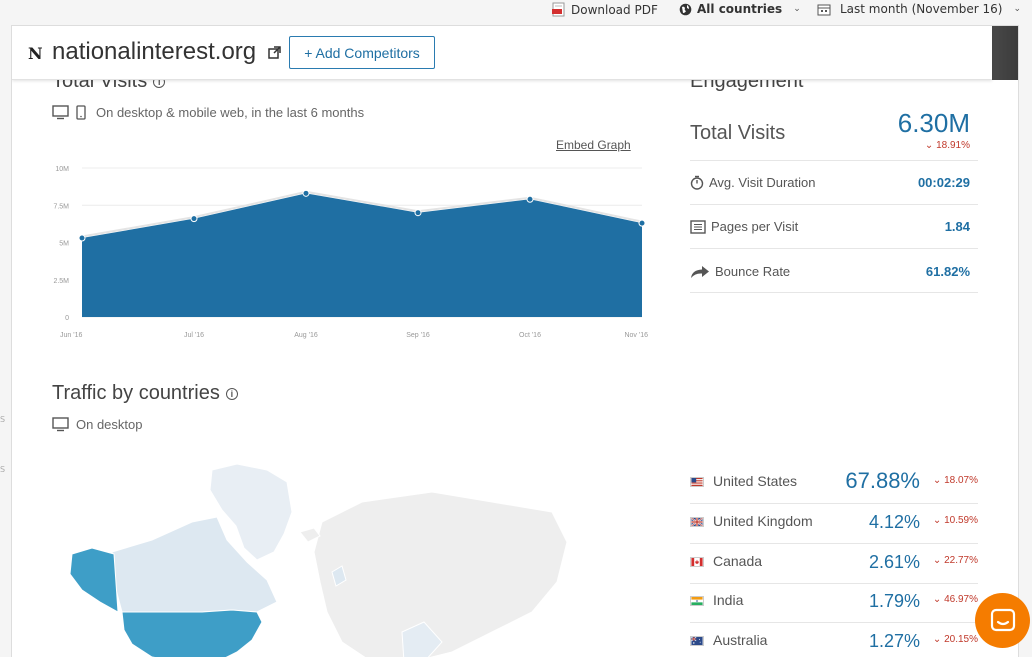  I want to click on chat-widget-button, so click(1002, 620).